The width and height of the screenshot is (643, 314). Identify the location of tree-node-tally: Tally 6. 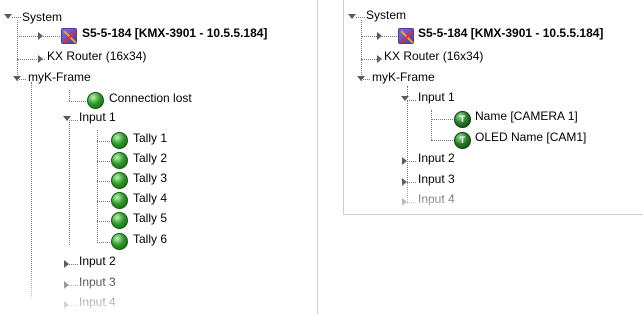
(150, 239).